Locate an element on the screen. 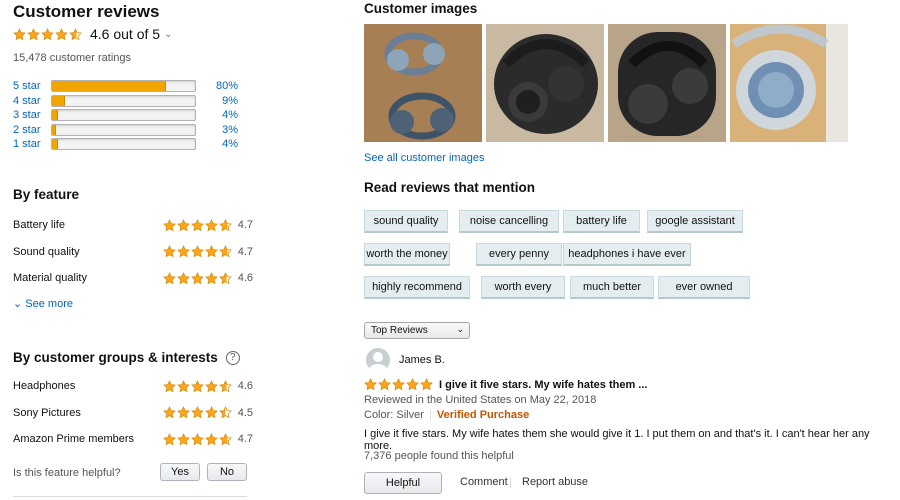  histogram-percent: 3% is located at coordinates (223, 130).